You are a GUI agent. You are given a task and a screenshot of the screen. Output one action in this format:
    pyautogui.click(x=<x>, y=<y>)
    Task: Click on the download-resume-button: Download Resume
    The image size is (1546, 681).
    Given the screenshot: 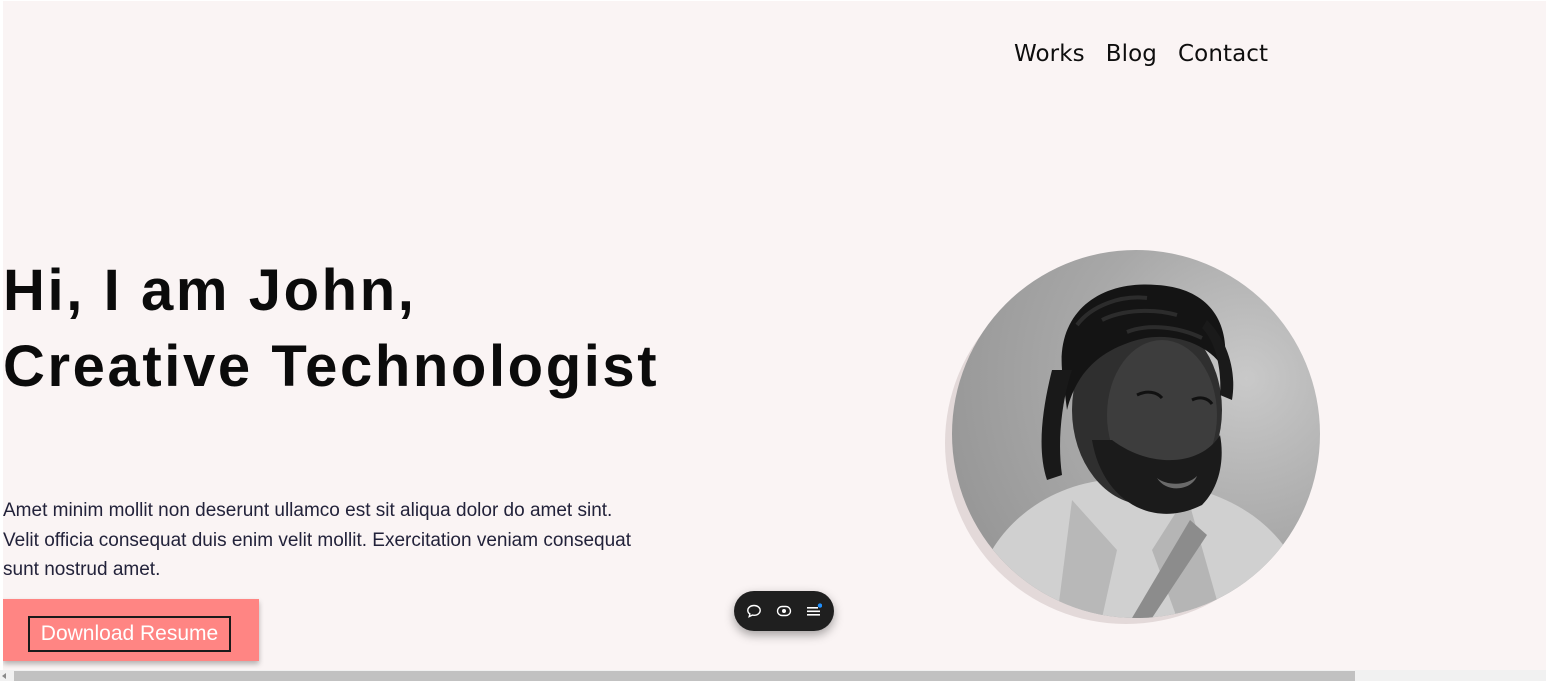 What is the action you would take?
    pyautogui.click(x=131, y=630)
    